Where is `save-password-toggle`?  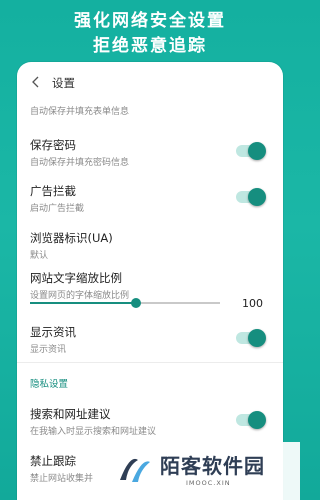 save-password-toggle is located at coordinates (251, 151).